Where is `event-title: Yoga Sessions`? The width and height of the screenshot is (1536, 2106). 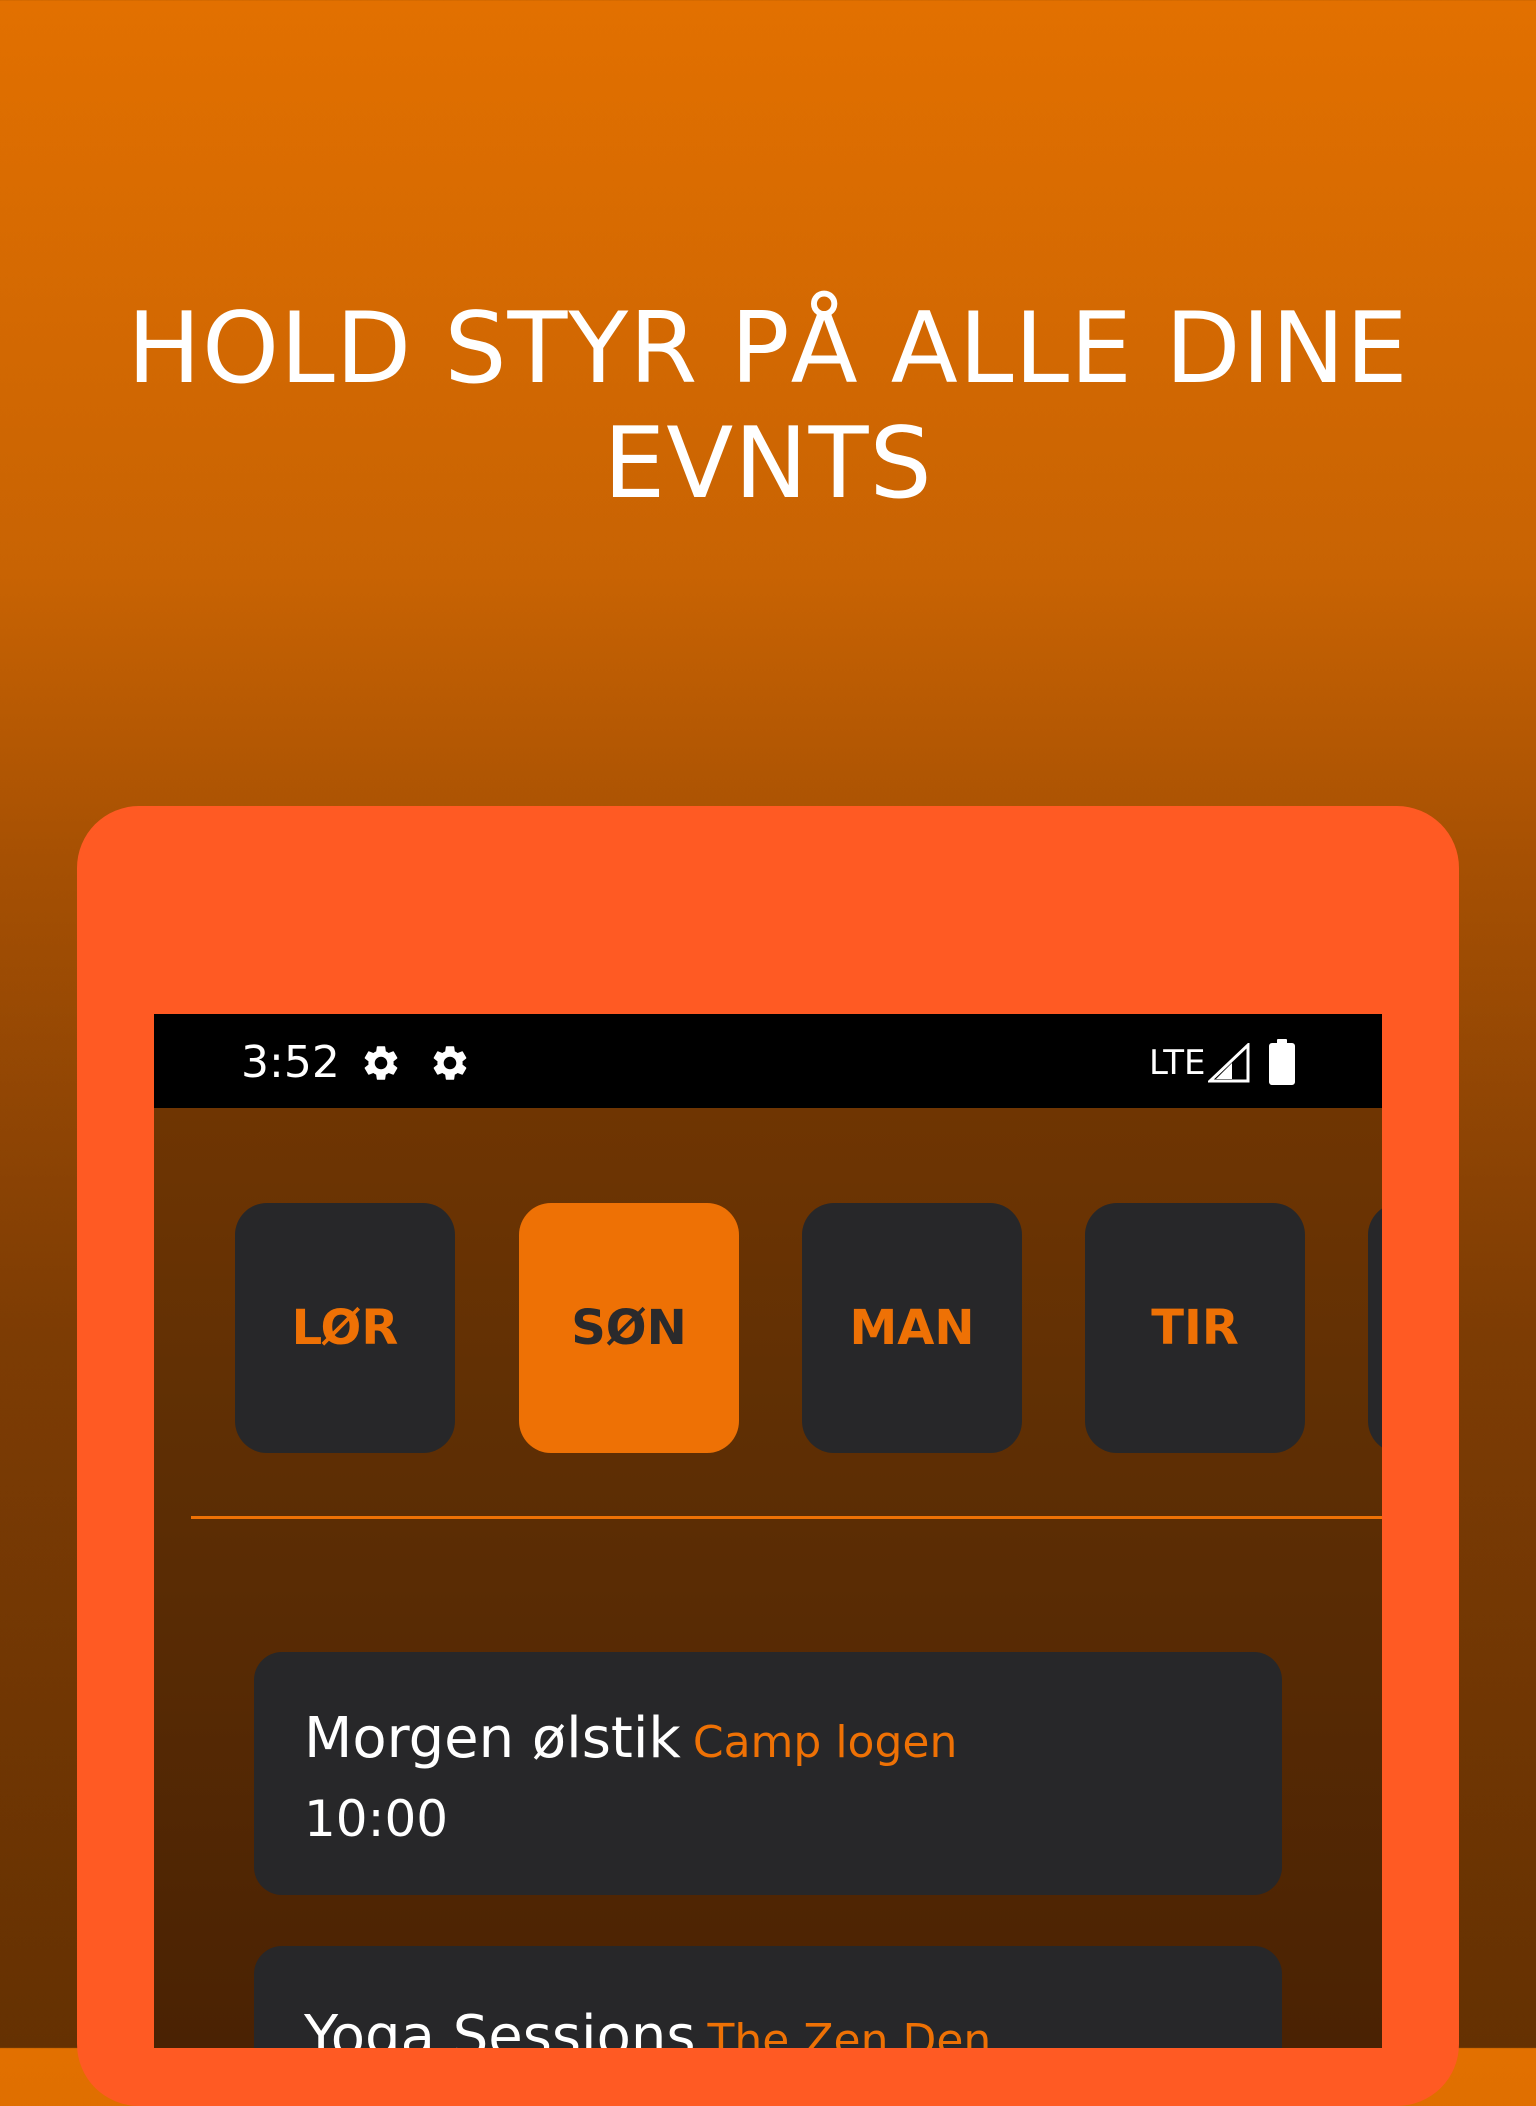
event-title: Yoga Sessions is located at coordinates (500, 2026).